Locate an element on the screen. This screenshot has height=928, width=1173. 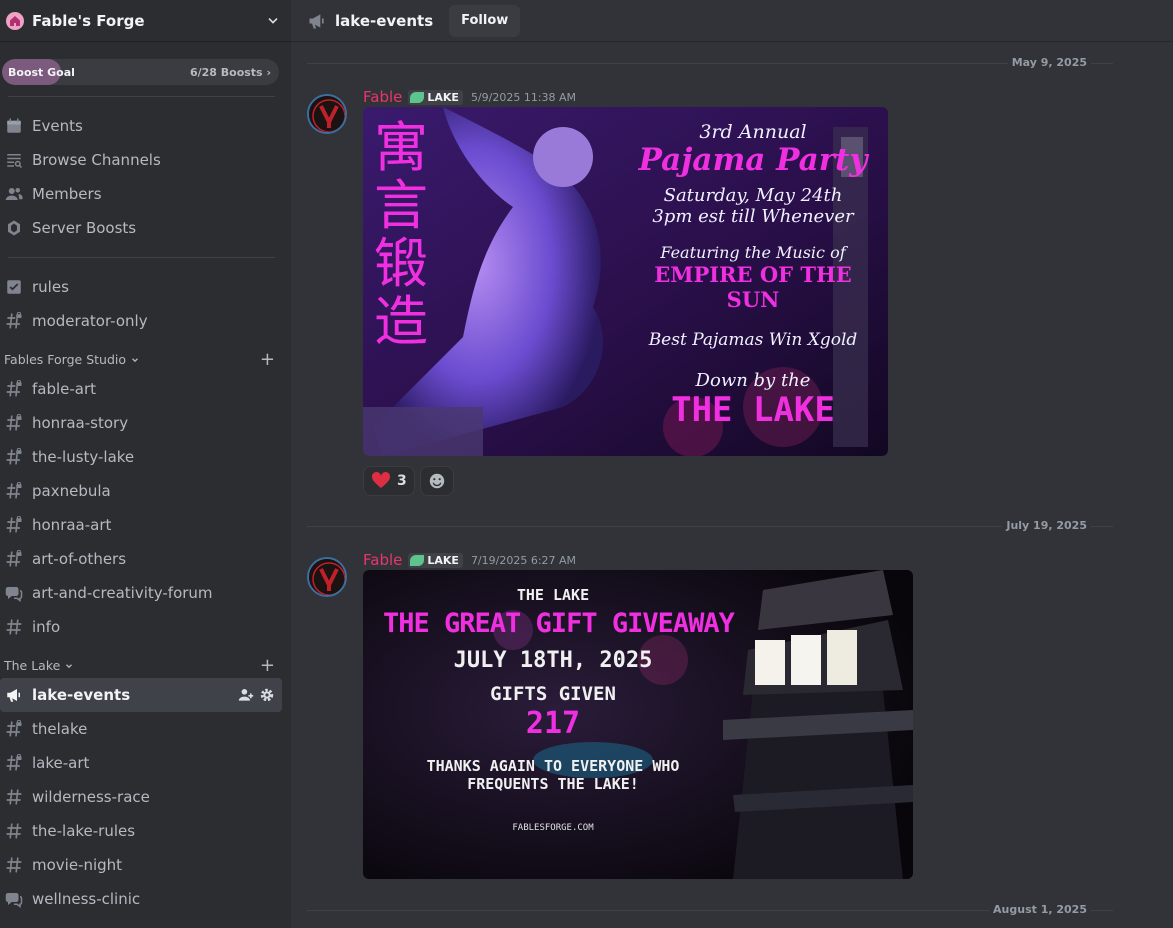
channel-wilderness-race: wilderness-race is located at coordinates (141, 797).